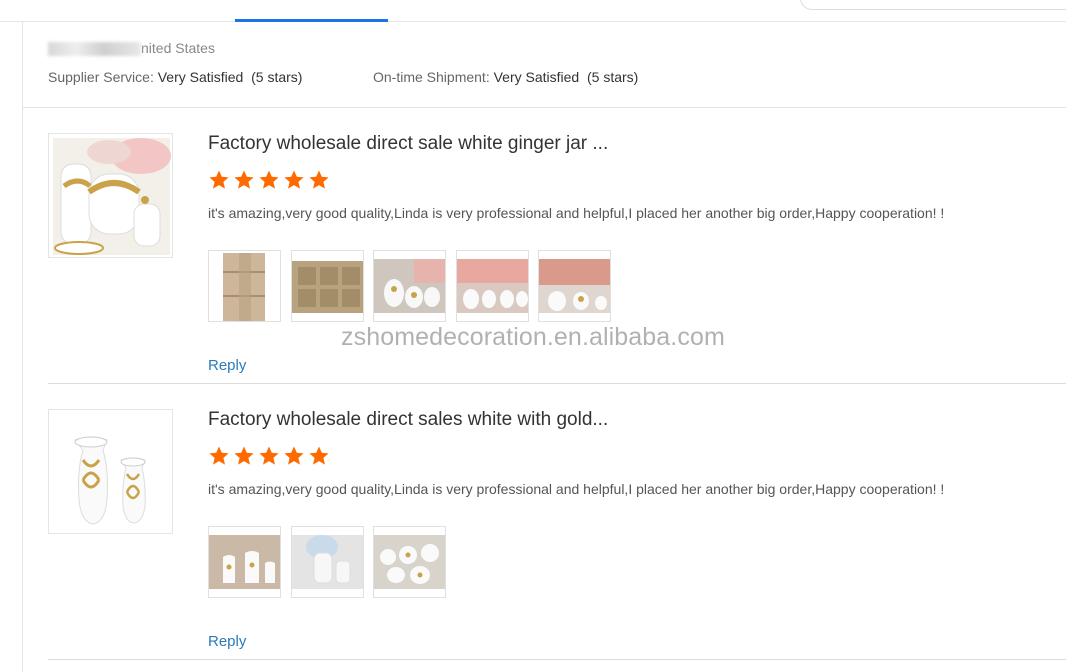  I want to click on search-box, so click(933, 5).